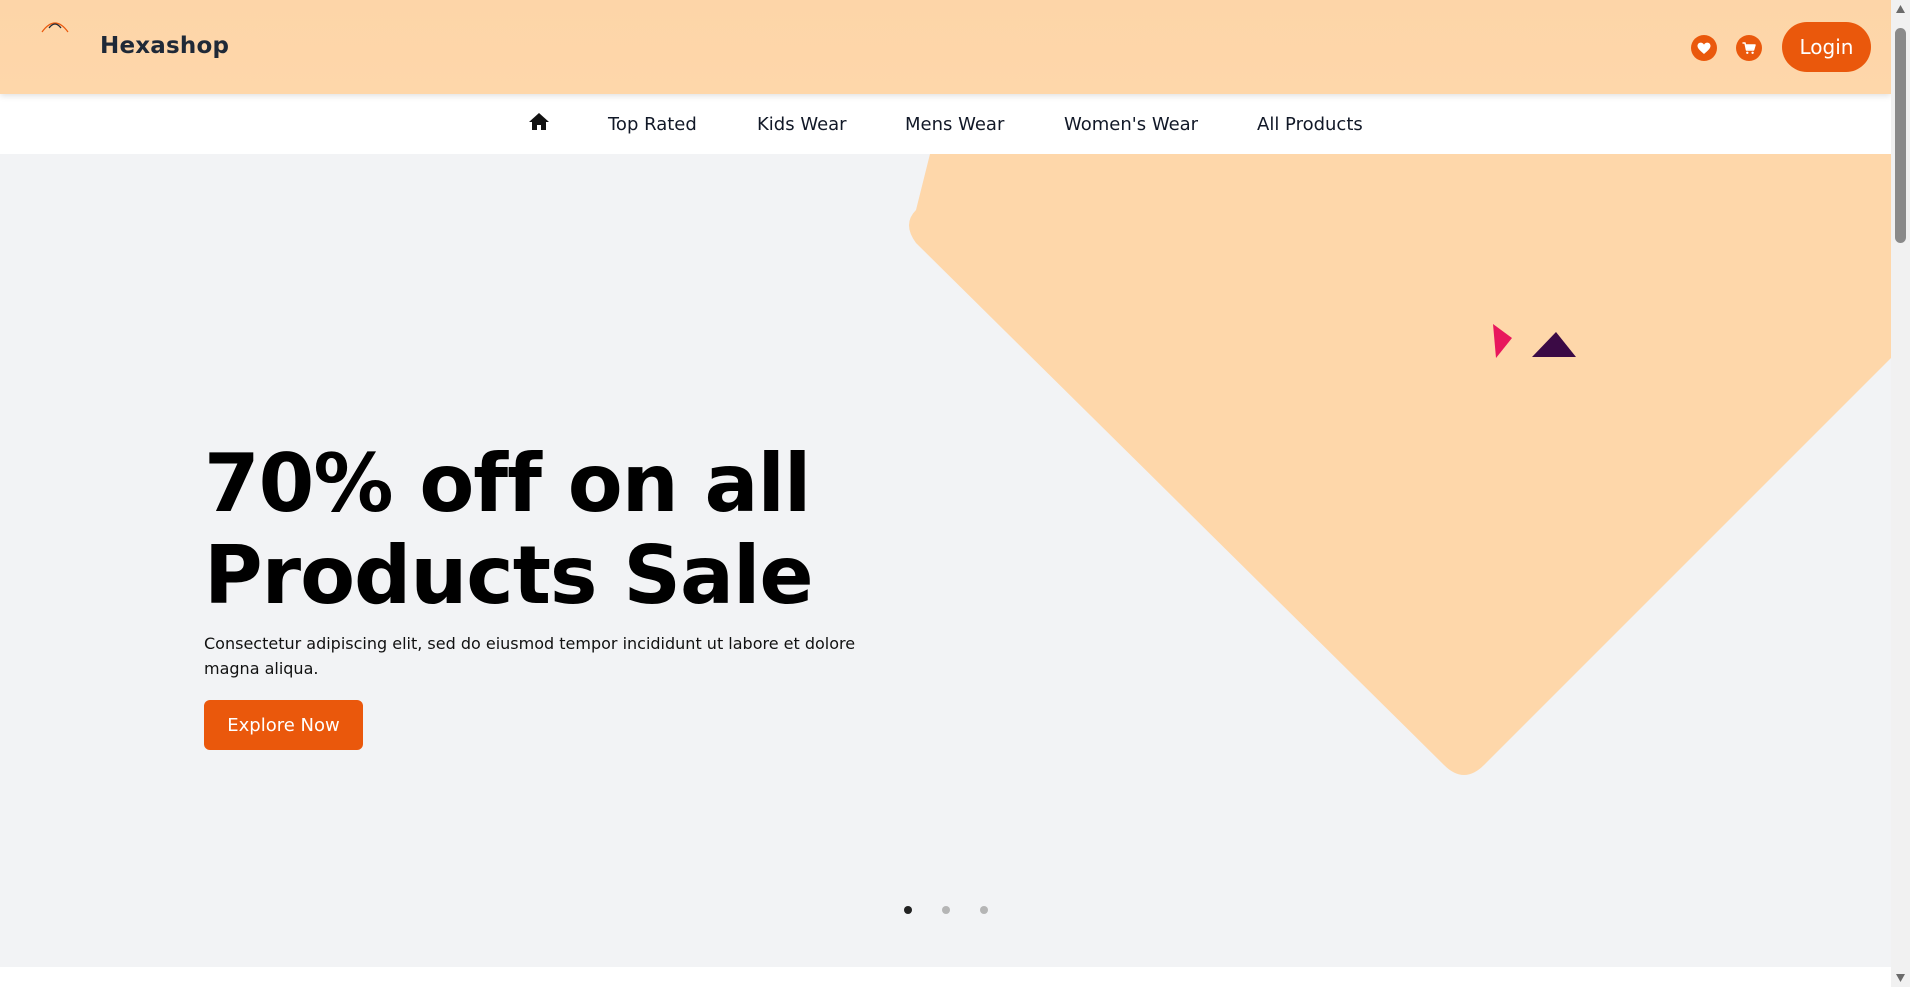  Describe the element at coordinates (1900, 978) in the screenshot. I see `scroll-down-arrow-icon` at that location.